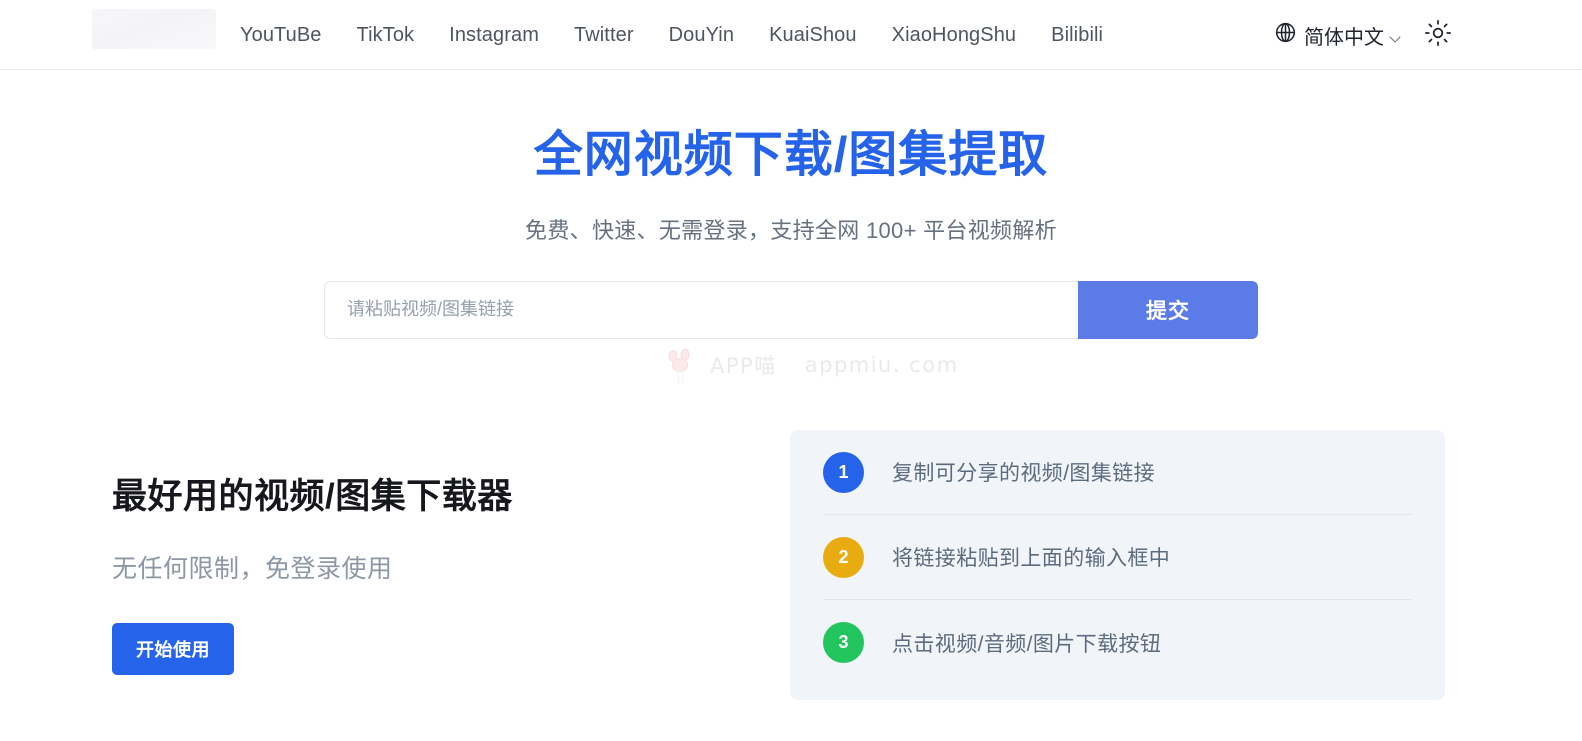 Image resolution: width=1582 pixels, height=741 pixels. Describe the element at coordinates (743, 366) in the screenshot. I see `watermark-brand: APP喵` at that location.